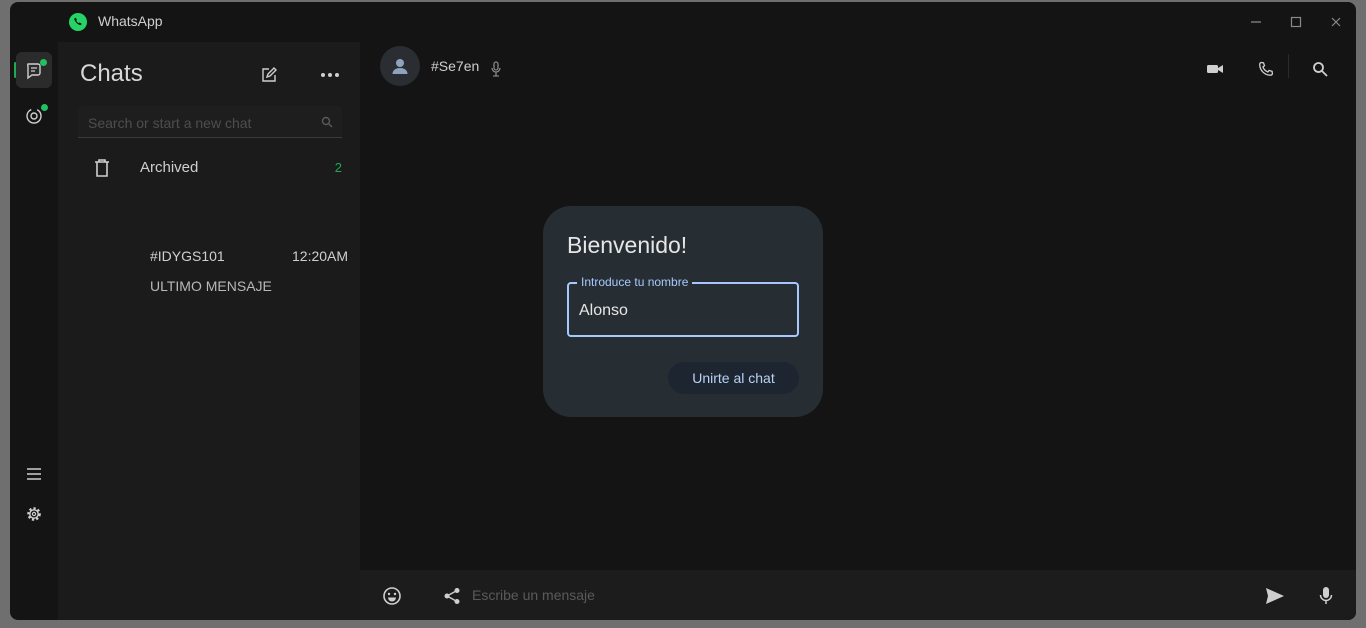 This screenshot has width=1366, height=628. I want to click on menu-icon, so click(34, 474).